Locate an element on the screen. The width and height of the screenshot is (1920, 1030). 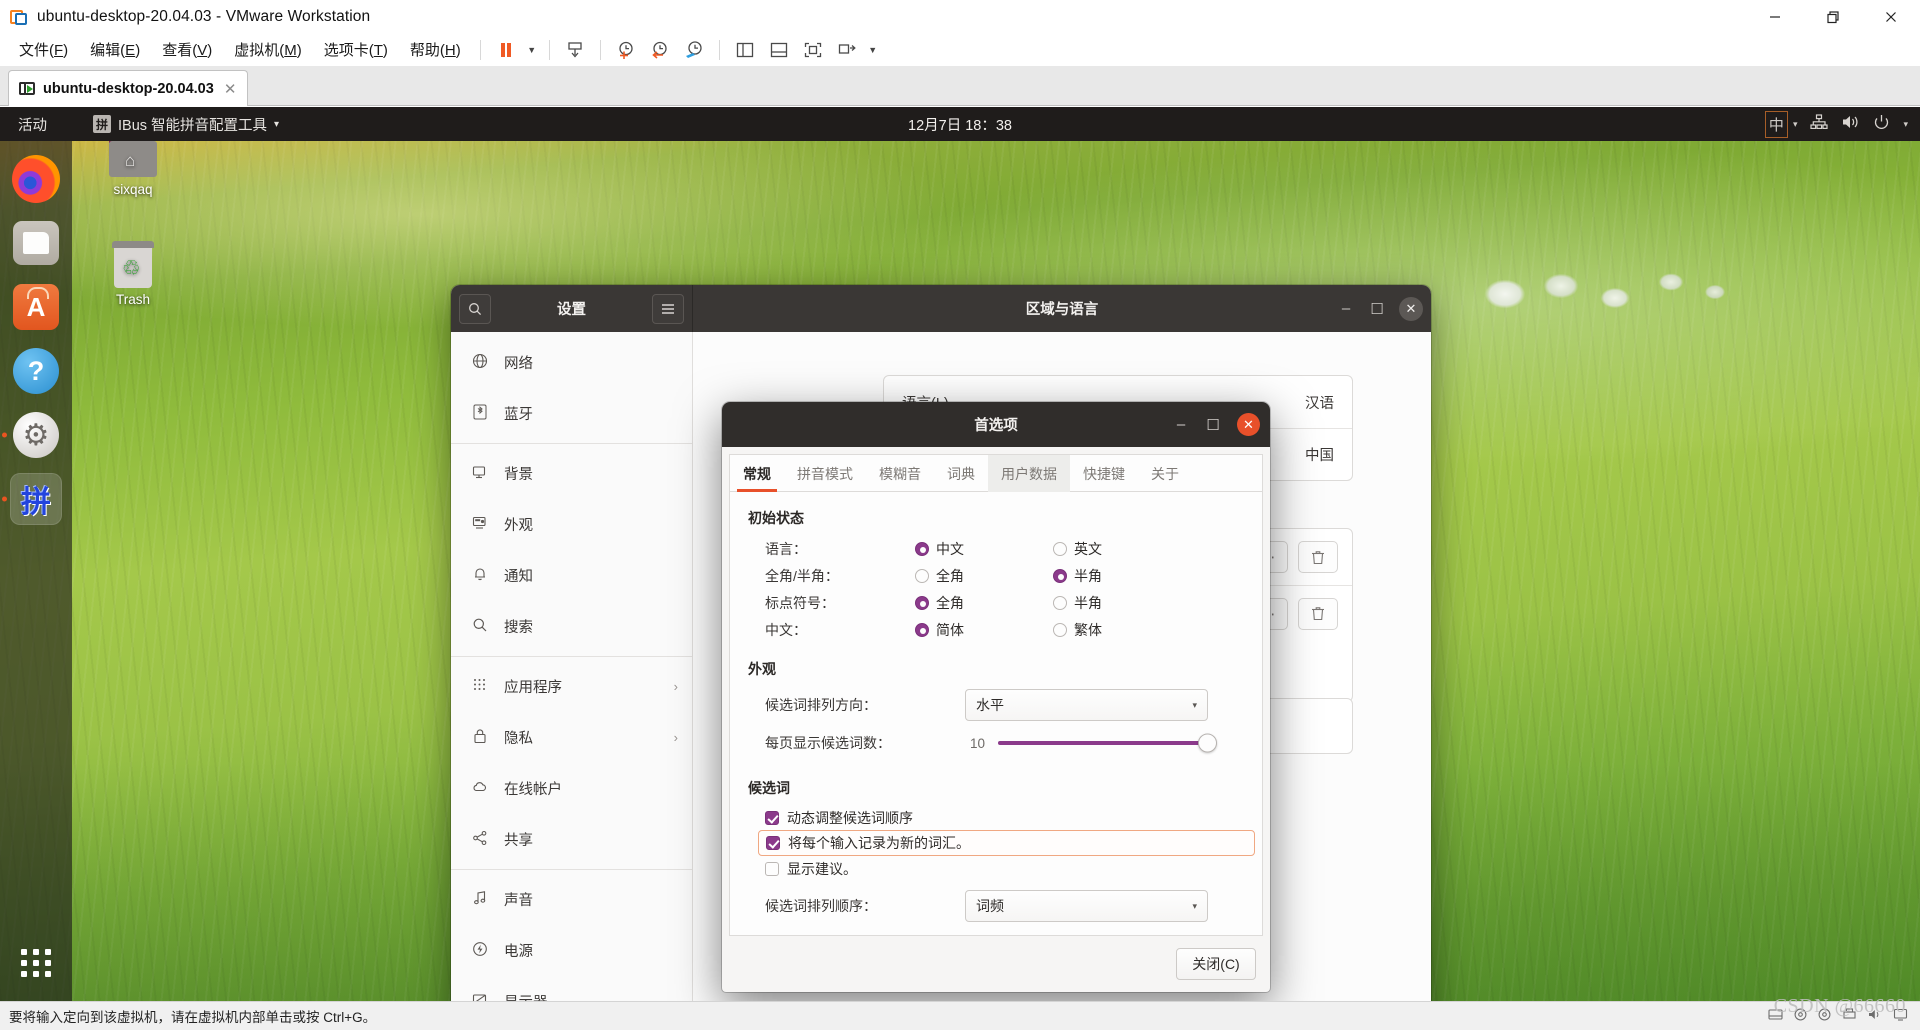
tab-dictionary: 词典 is located at coordinates (961, 473).